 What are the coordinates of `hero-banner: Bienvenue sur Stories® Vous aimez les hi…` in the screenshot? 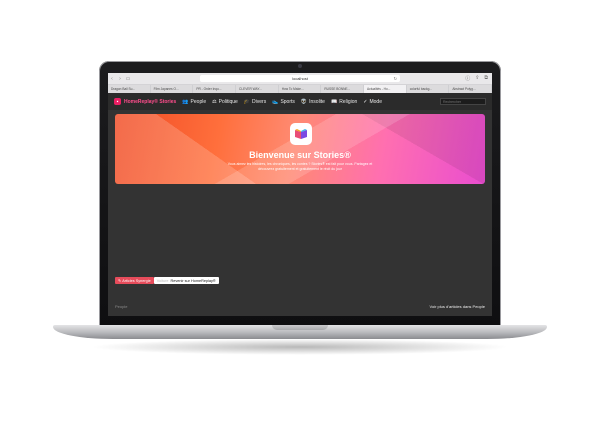 It's located at (300, 149).